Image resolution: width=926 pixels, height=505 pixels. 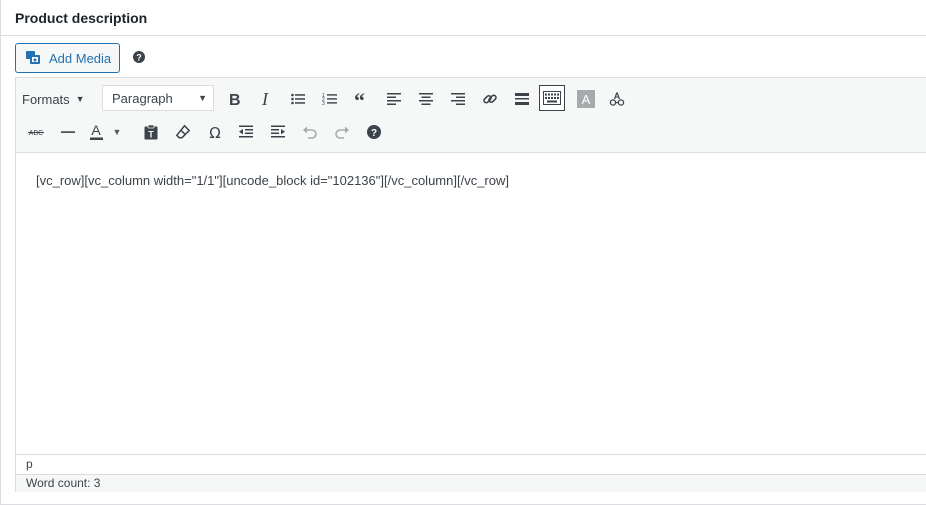 I want to click on blockquote-icon: “, so click(x=362, y=99).